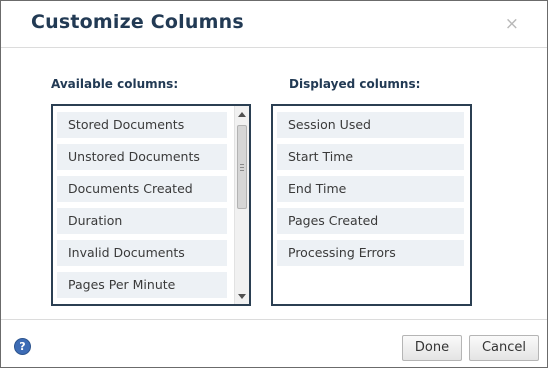 This screenshot has width=548, height=368. I want to click on list-item: Documents Created, so click(142, 189).